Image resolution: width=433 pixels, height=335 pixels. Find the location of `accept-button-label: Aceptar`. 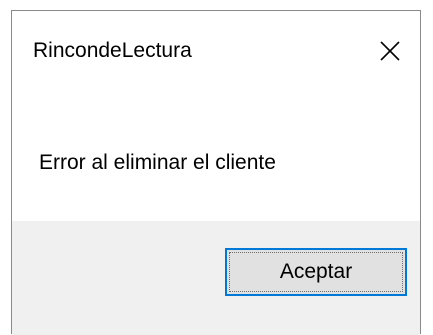

accept-button-label: Aceptar is located at coordinates (316, 271).